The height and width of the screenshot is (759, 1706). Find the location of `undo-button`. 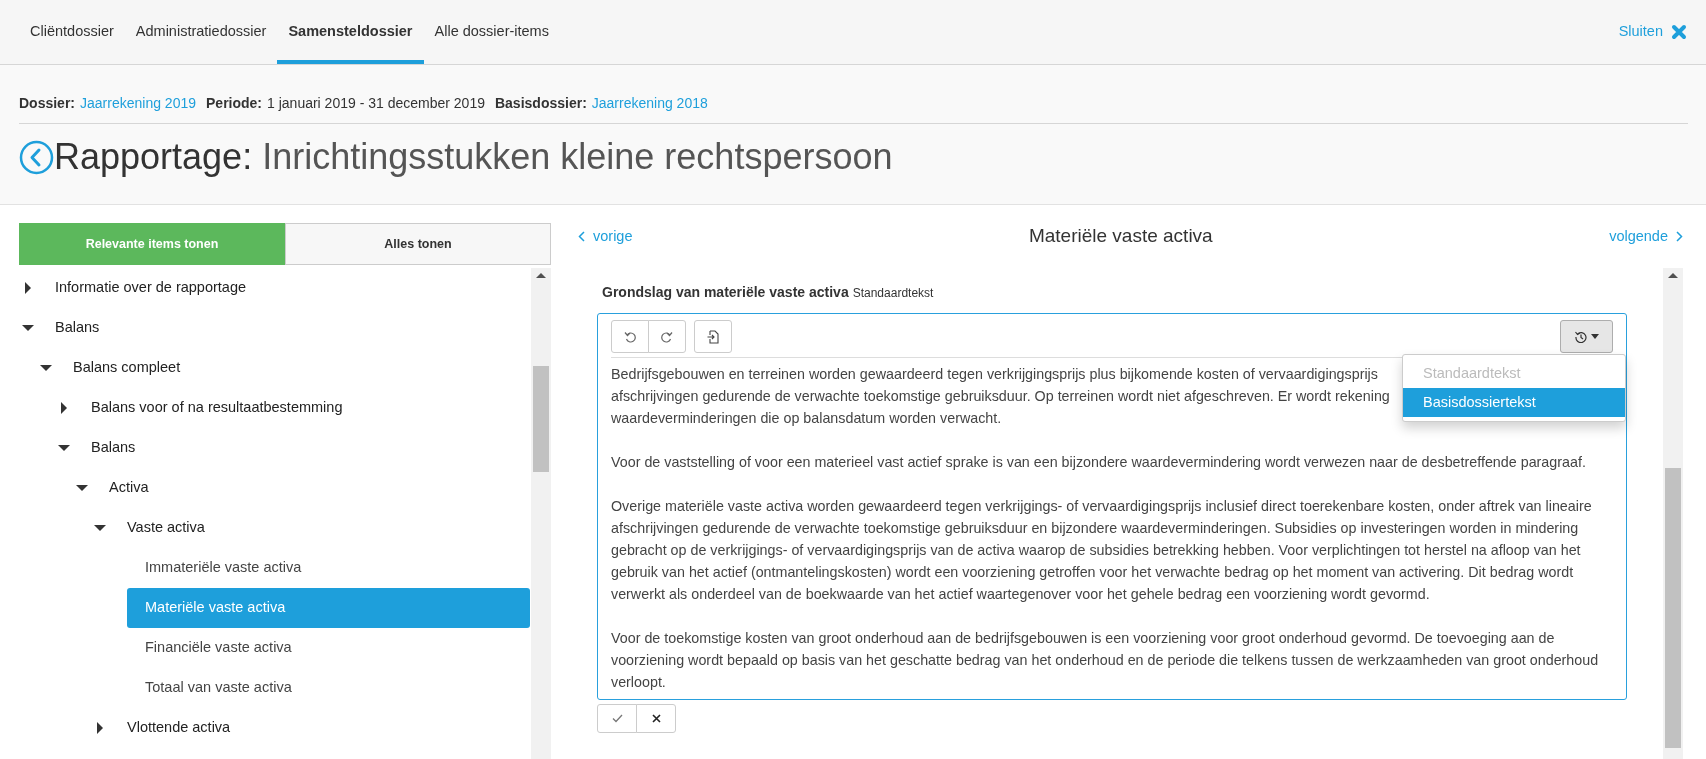

undo-button is located at coordinates (630, 336).